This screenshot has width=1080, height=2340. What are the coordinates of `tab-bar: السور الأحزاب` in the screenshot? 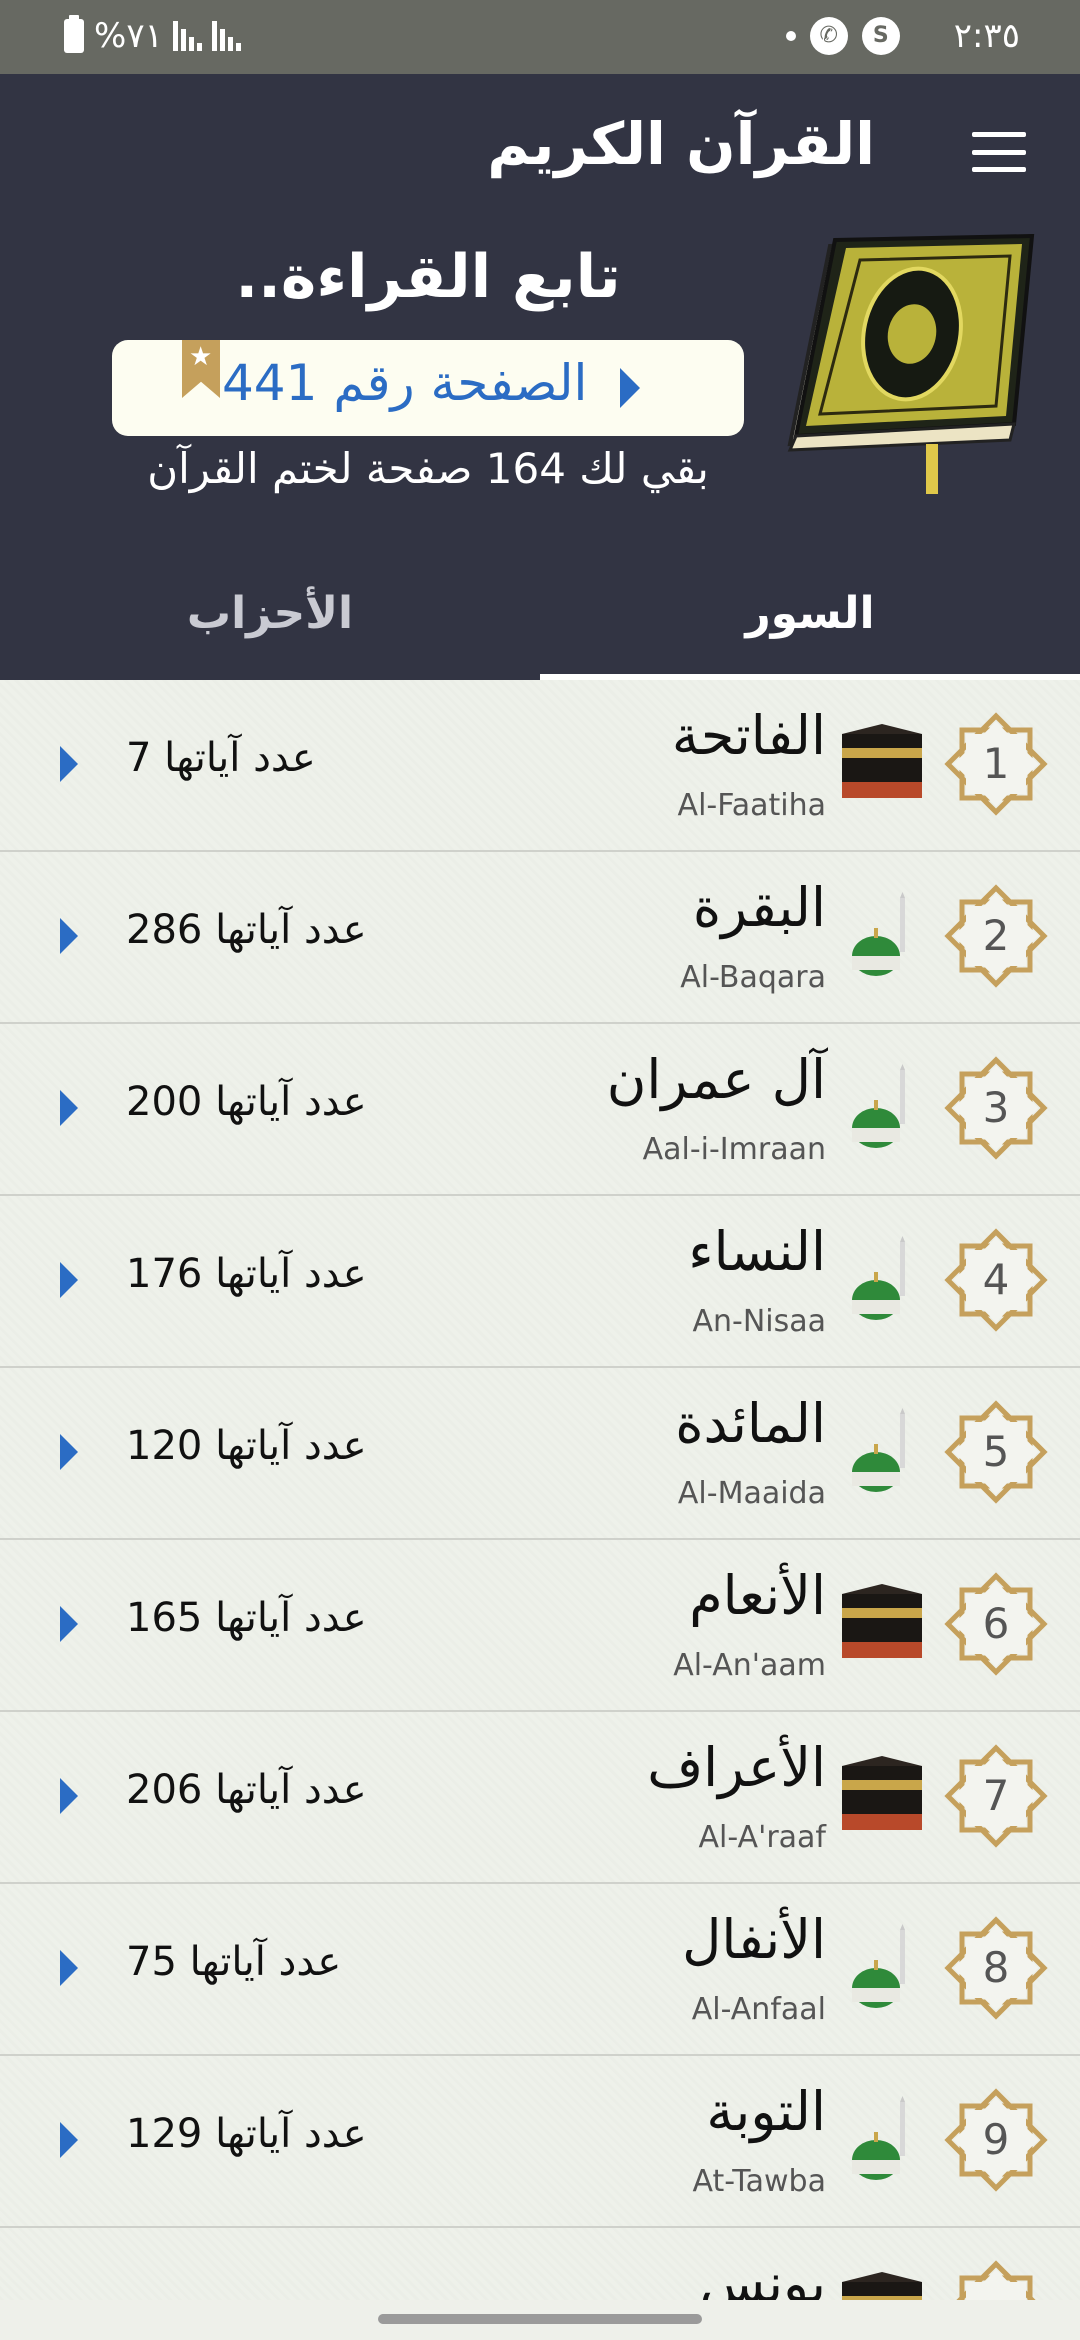 It's located at (540, 617).